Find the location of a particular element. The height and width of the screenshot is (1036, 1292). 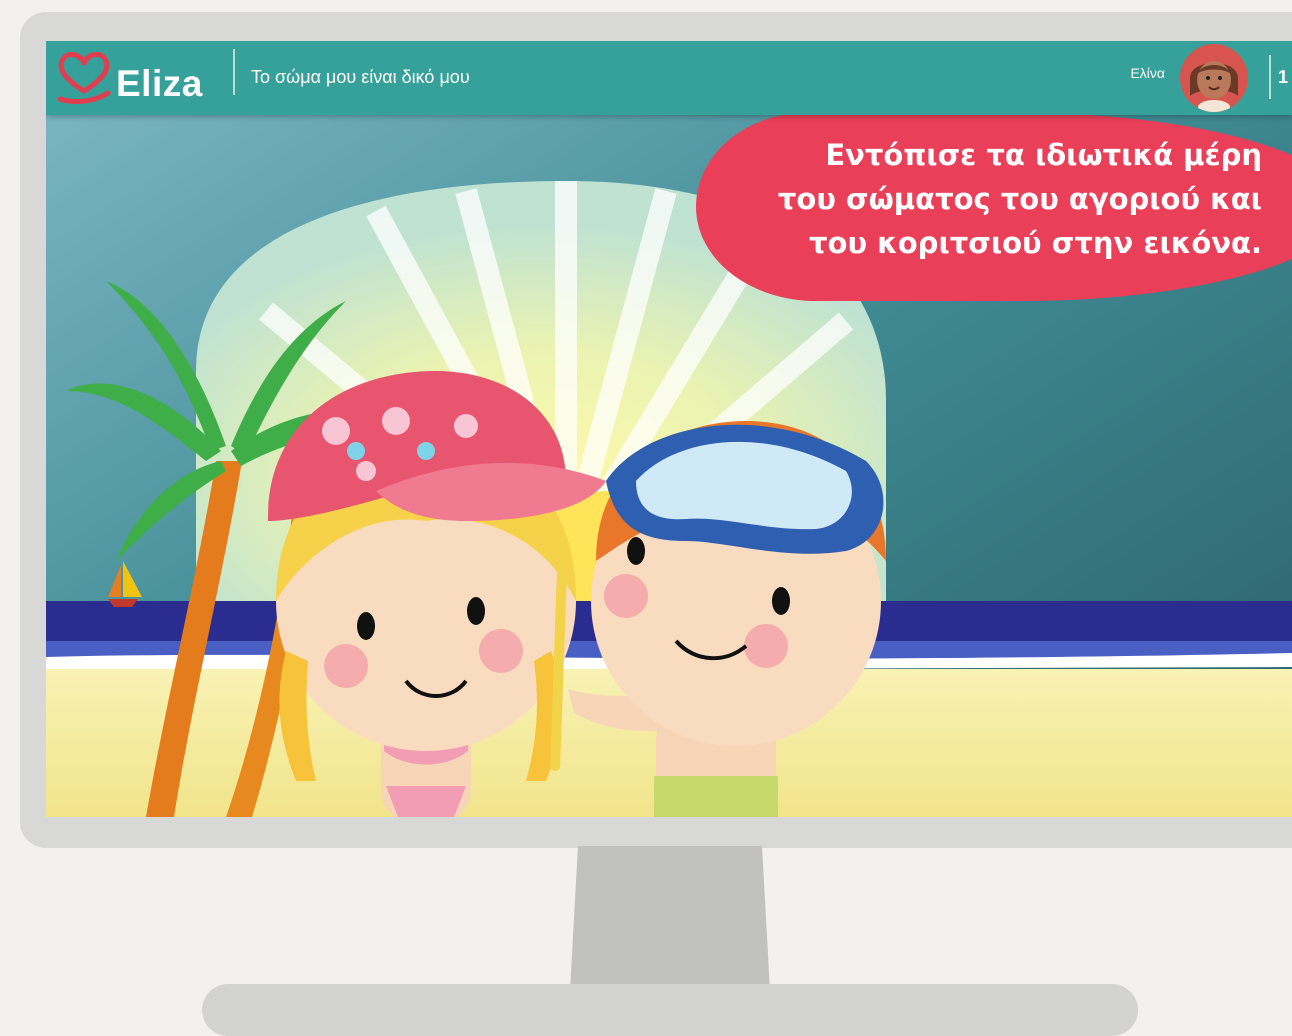

monitor-stand is located at coordinates (670, 918).